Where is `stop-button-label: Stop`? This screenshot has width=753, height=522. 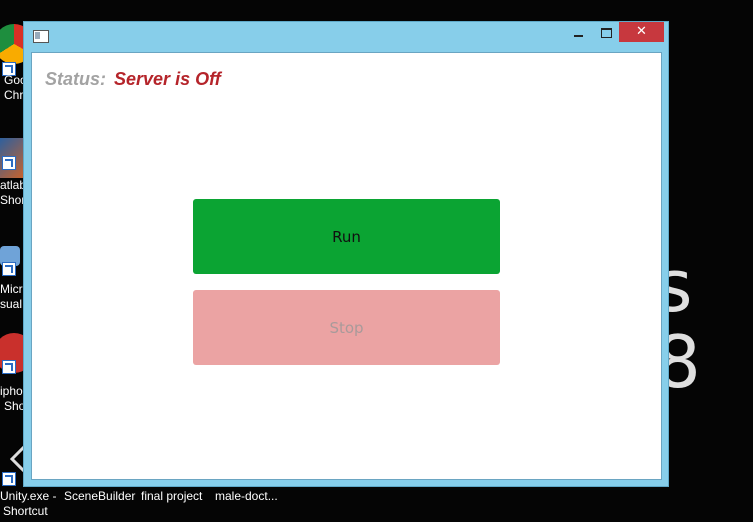
stop-button-label: Stop is located at coordinates (346, 327).